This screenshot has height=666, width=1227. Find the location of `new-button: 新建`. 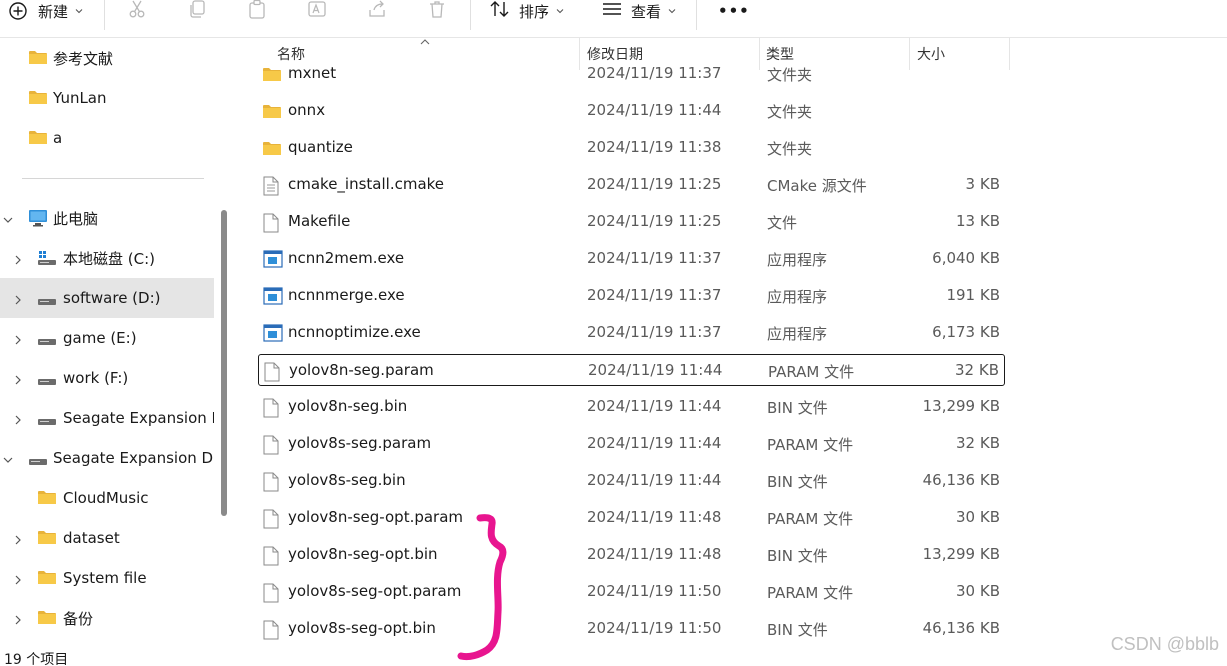

new-button: 新建 is located at coordinates (46, 11).